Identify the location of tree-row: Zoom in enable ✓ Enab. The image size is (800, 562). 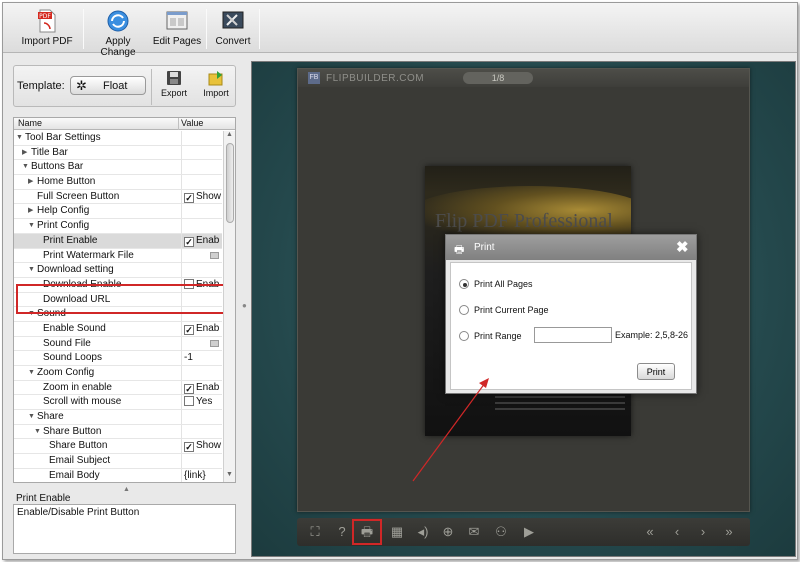
(118, 388).